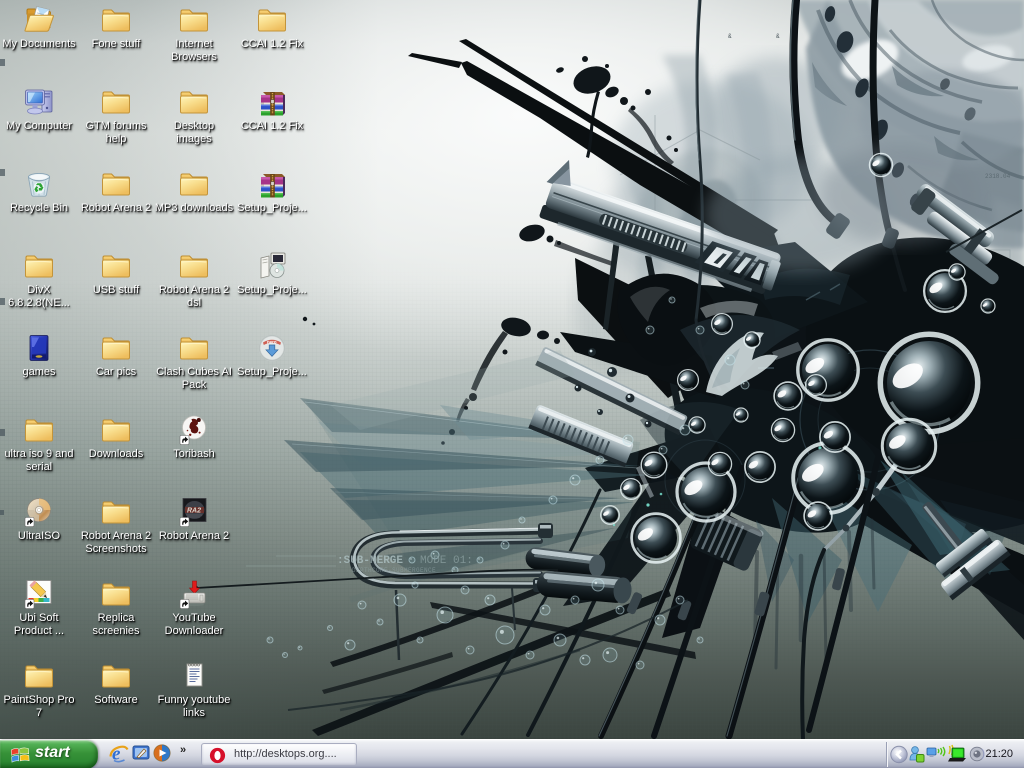  Describe the element at coordinates (394, 570) in the screenshot. I see `svg-text: DEPTHCORE-SUBMERGENCE` at that location.